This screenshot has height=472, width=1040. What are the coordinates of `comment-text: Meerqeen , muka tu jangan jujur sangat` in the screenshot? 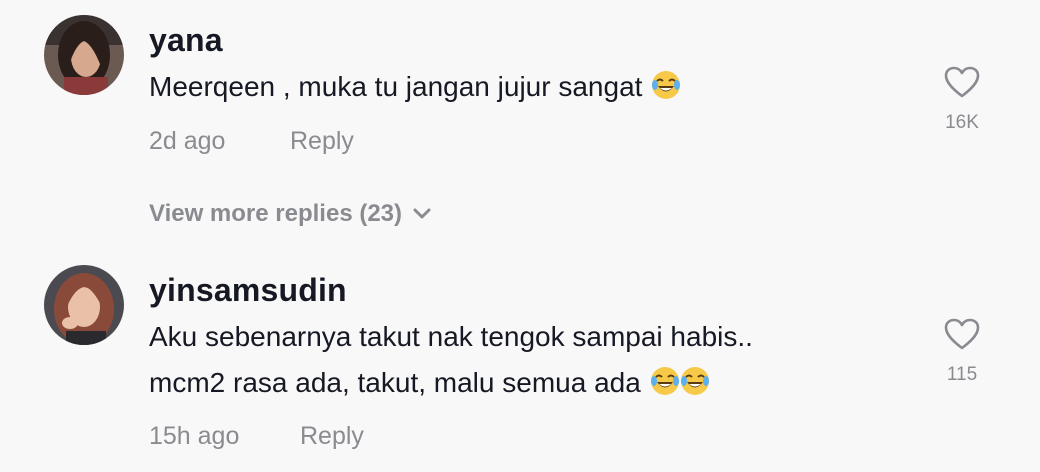 It's located at (415, 87).